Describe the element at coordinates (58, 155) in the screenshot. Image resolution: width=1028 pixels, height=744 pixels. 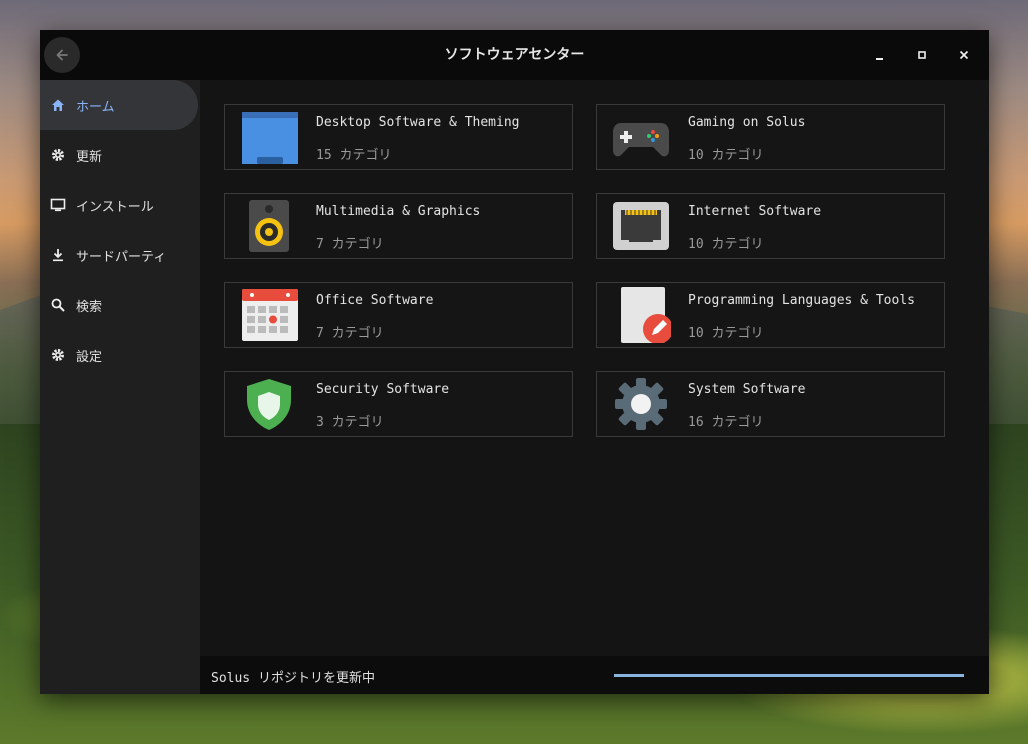
I see `gear-icon` at that location.